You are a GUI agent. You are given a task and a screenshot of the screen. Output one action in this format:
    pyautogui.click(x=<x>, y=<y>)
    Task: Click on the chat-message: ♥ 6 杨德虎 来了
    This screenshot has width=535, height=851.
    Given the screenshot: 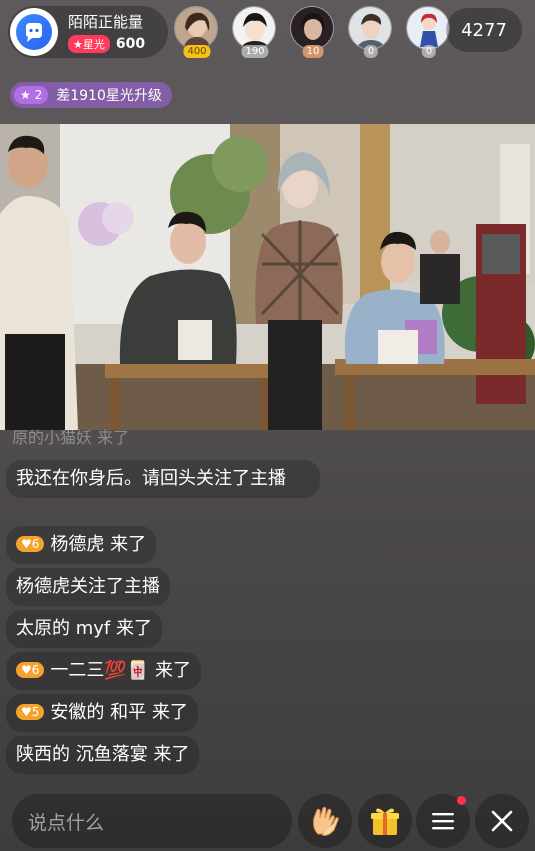 What is the action you would take?
    pyautogui.click(x=81, y=545)
    